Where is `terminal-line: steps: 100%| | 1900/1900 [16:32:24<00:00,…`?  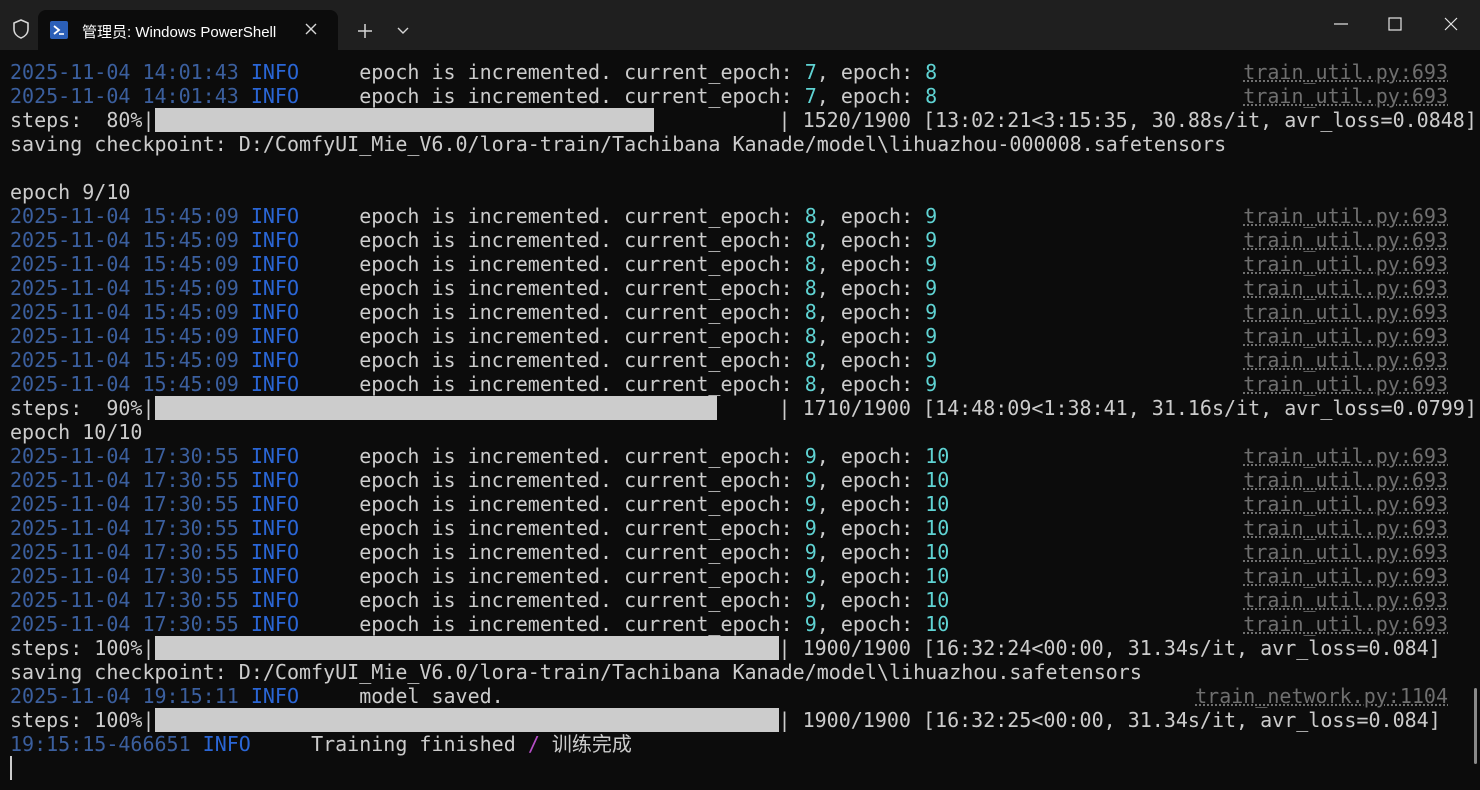 terminal-line: steps: 100%| | 1900/1900 [16:32:24<00:00,… is located at coordinates (735, 648).